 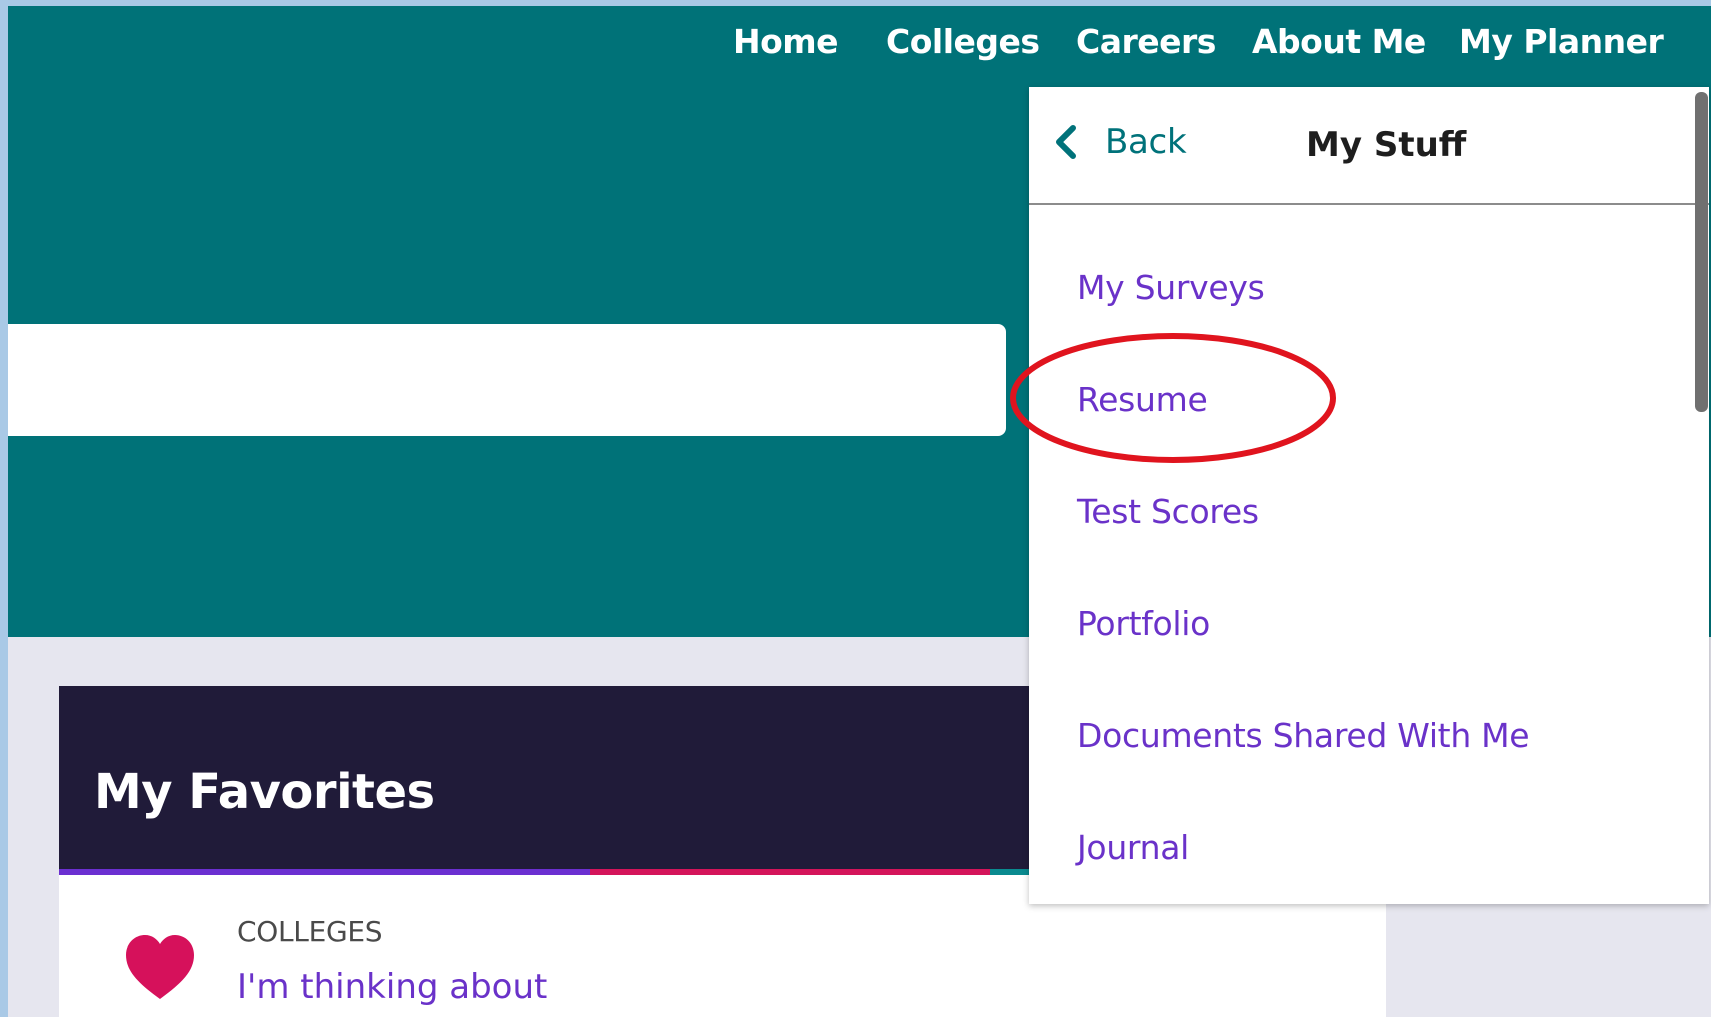 What do you see at coordinates (1561, 41) in the screenshot?
I see `nav-my-planner: My Planner` at bounding box center [1561, 41].